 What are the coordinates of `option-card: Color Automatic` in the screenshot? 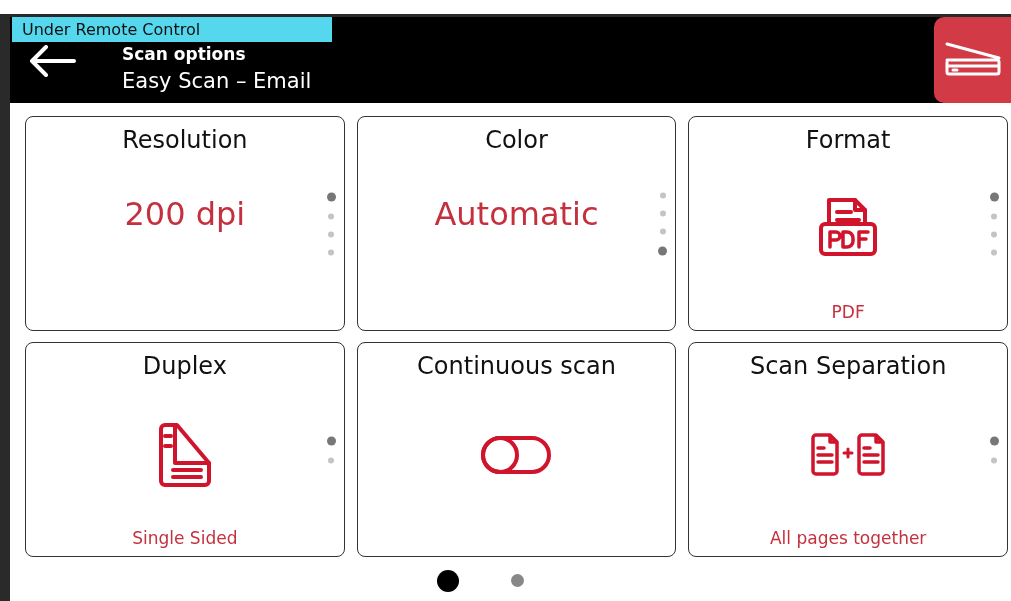 It's located at (516, 223).